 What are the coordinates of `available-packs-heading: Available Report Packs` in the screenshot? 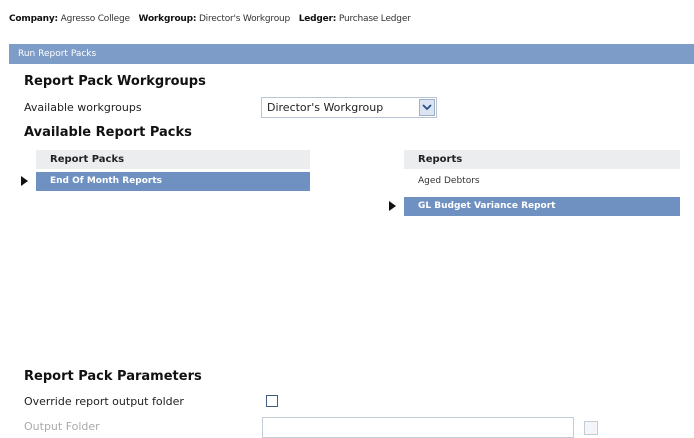 It's located at (108, 132).